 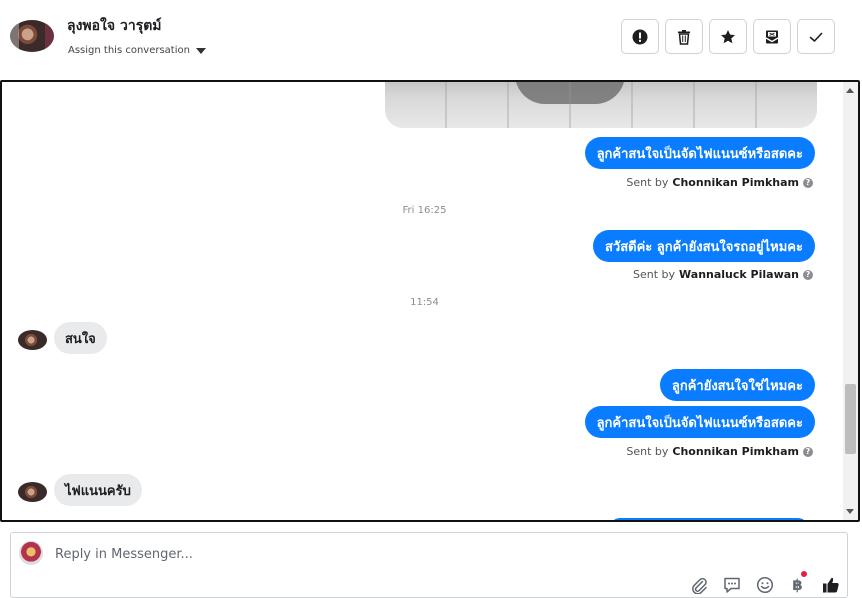 I want to click on archive-icon, so click(x=772, y=36).